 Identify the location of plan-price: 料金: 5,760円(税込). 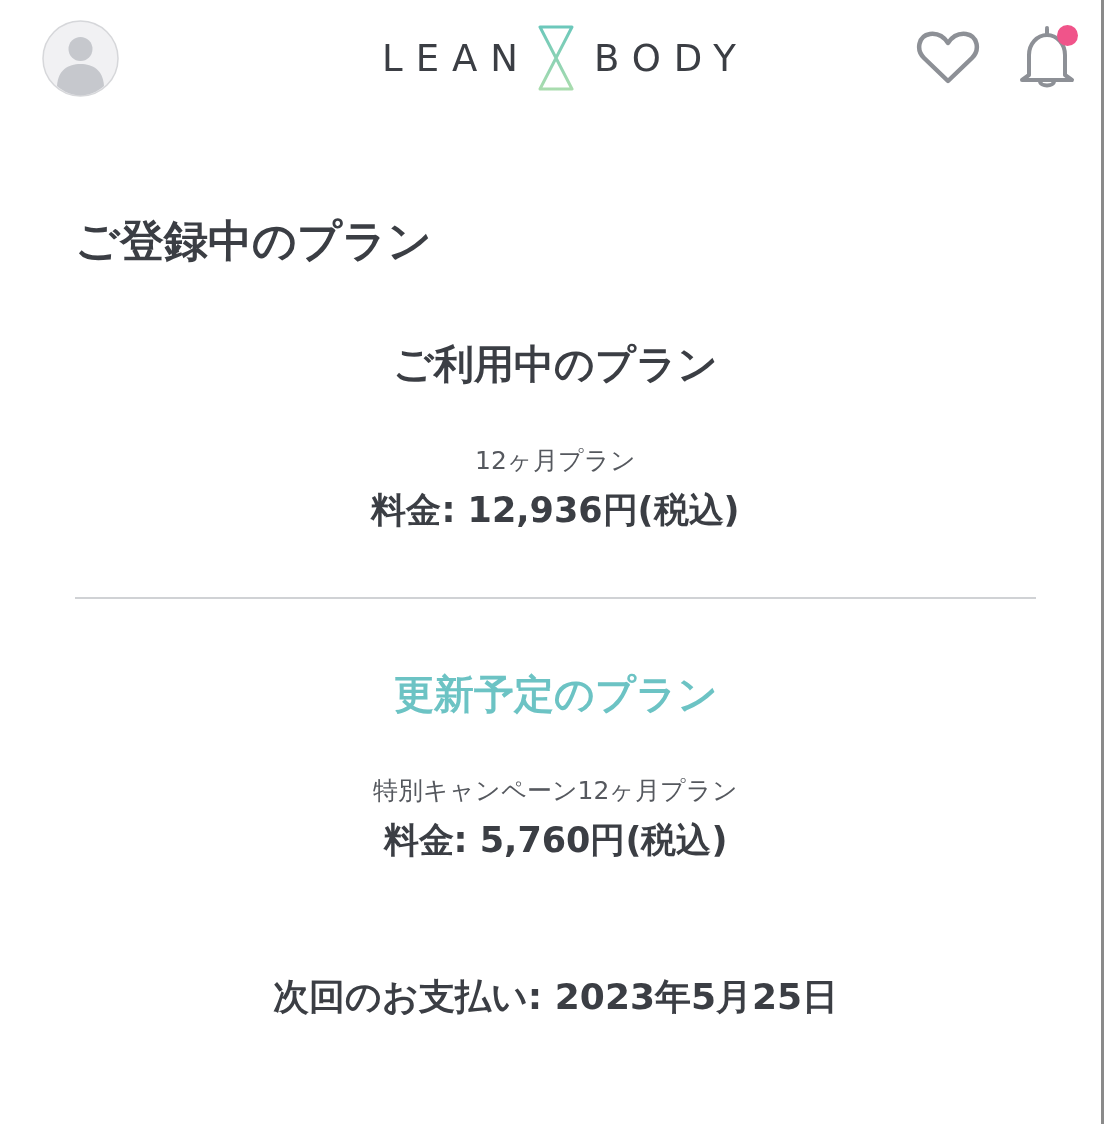
(555, 840).